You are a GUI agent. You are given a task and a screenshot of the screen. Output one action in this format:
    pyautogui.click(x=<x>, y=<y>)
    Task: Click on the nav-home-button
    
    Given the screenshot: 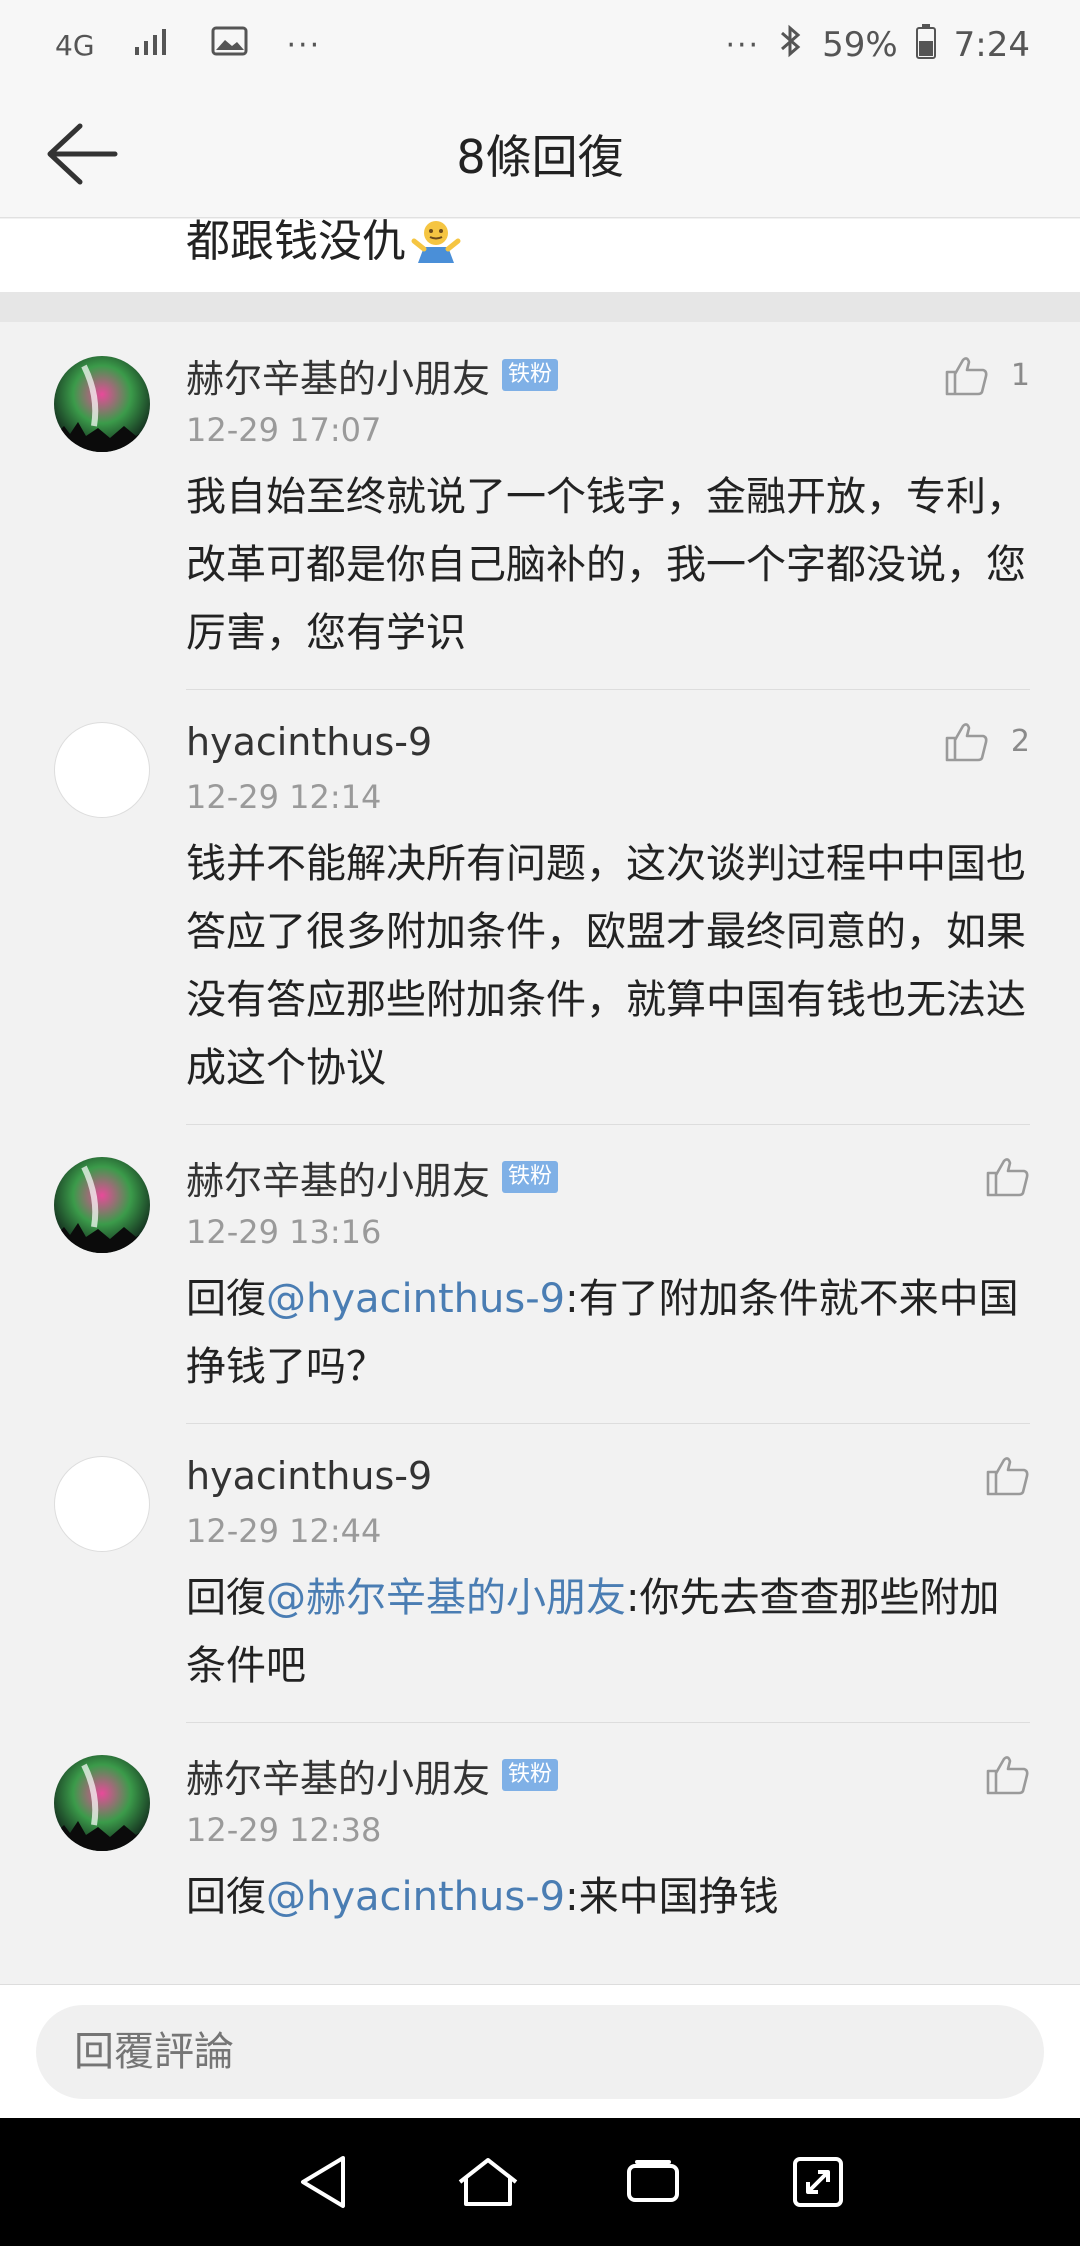 What is the action you would take?
    pyautogui.click(x=488, y=2182)
    